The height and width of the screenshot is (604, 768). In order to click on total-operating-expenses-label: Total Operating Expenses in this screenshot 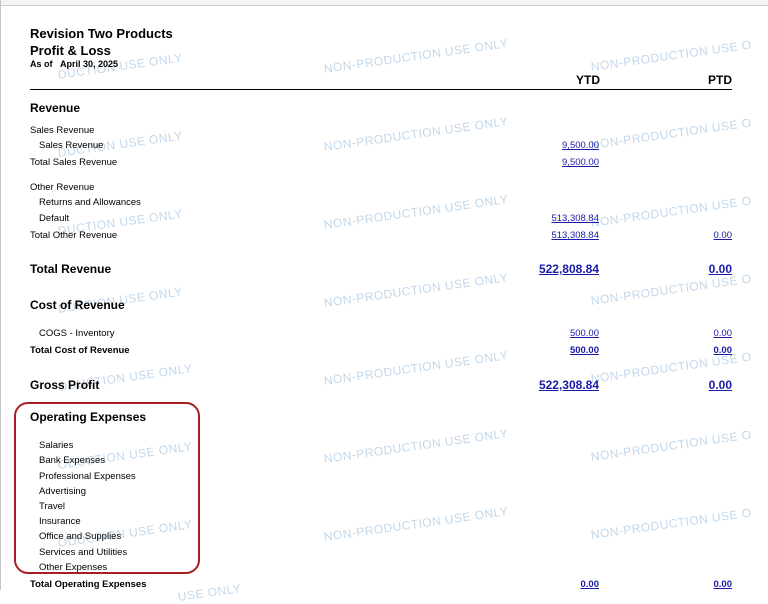, I will do `click(88, 584)`.